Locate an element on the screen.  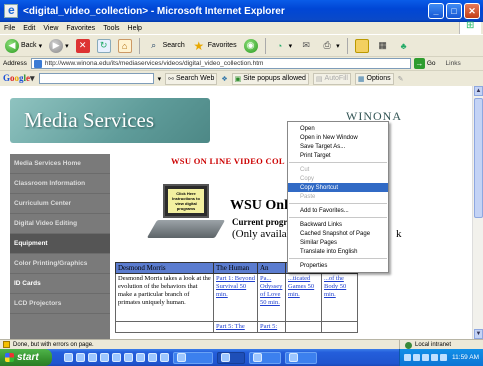
maximize-button: □ is located at coordinates (454, 11).